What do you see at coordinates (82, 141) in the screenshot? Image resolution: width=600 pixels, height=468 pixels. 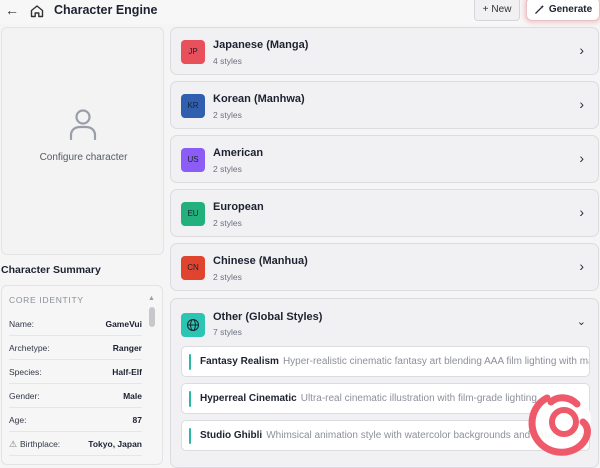 I see `character-preview-panel: Configure character` at bounding box center [82, 141].